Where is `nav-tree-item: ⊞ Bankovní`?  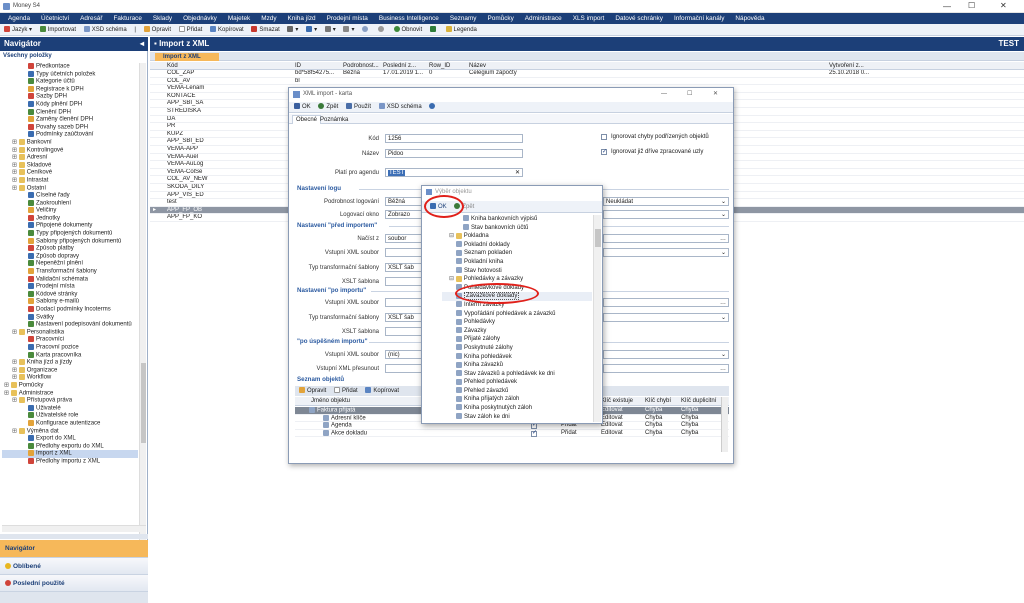
nav-tree-item: ⊞ Bankovní is located at coordinates (70, 142).